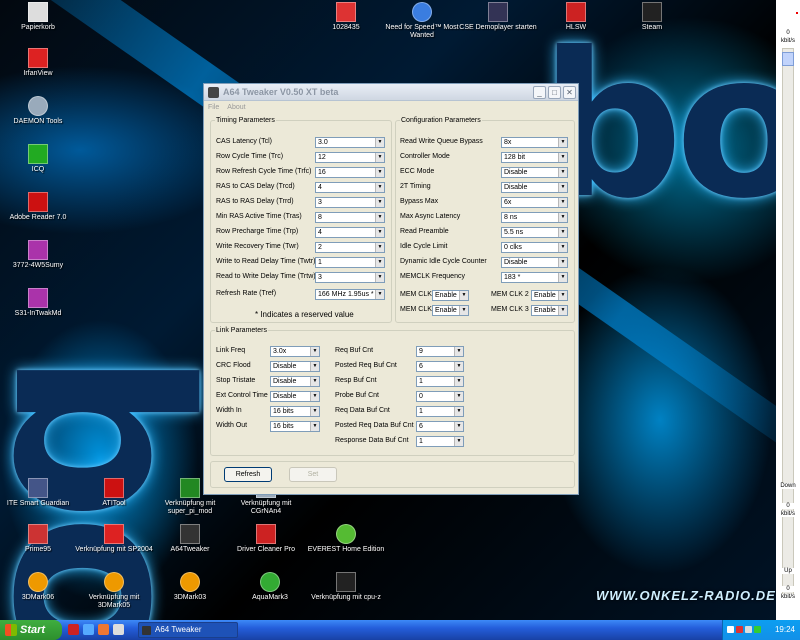 Image resolution: width=800 pixels, height=640 pixels. I want to click on timing-row-select: 166 MHz 1.95us * ▼, so click(350, 294).